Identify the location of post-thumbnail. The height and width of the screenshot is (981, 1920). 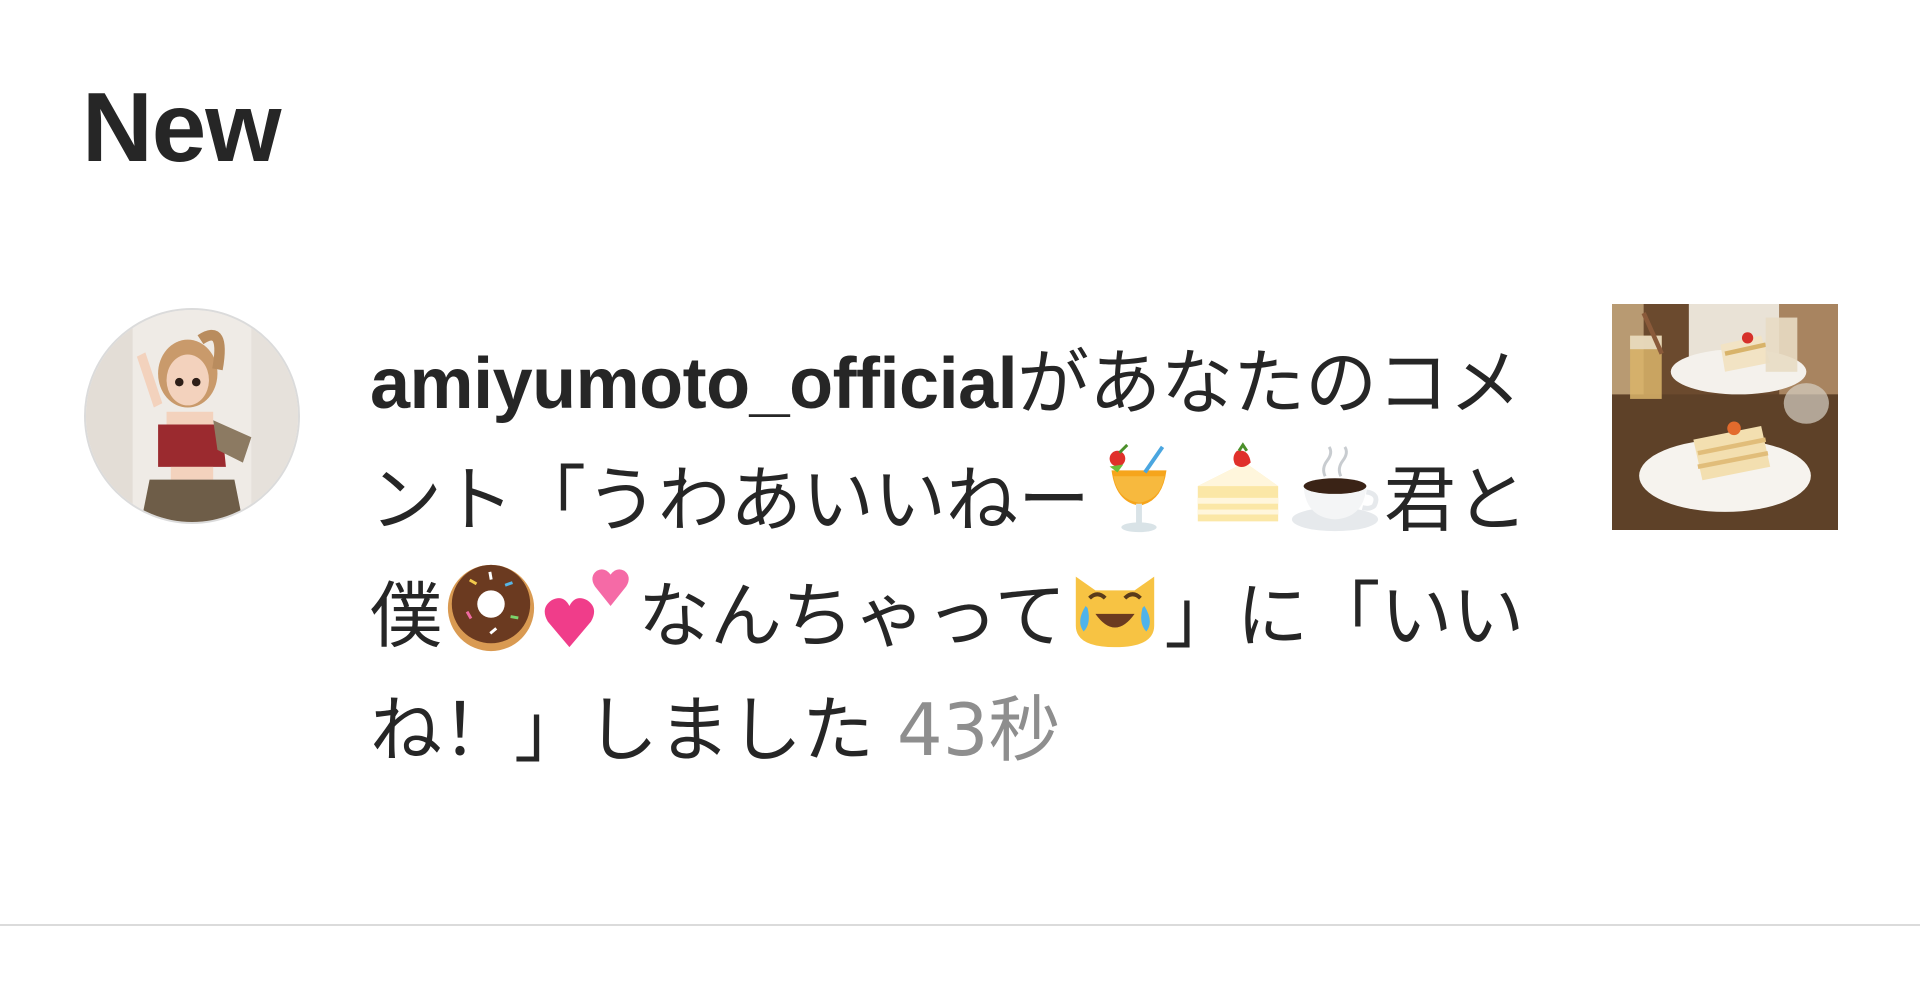
(1725, 417).